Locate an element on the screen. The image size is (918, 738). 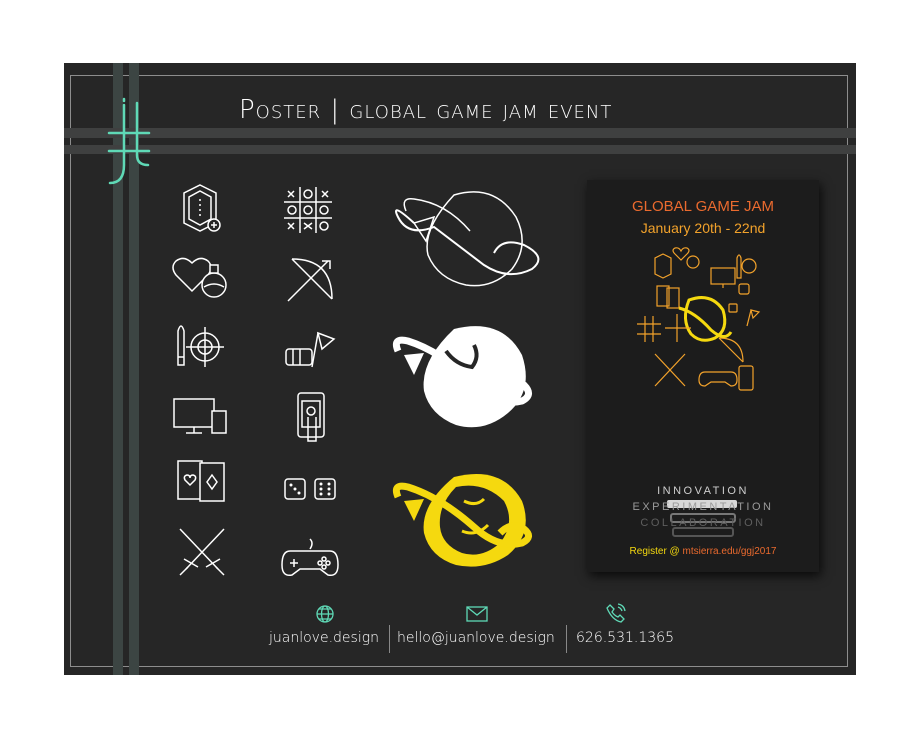
ggj-logo-outline-icon is located at coordinates (469, 240).